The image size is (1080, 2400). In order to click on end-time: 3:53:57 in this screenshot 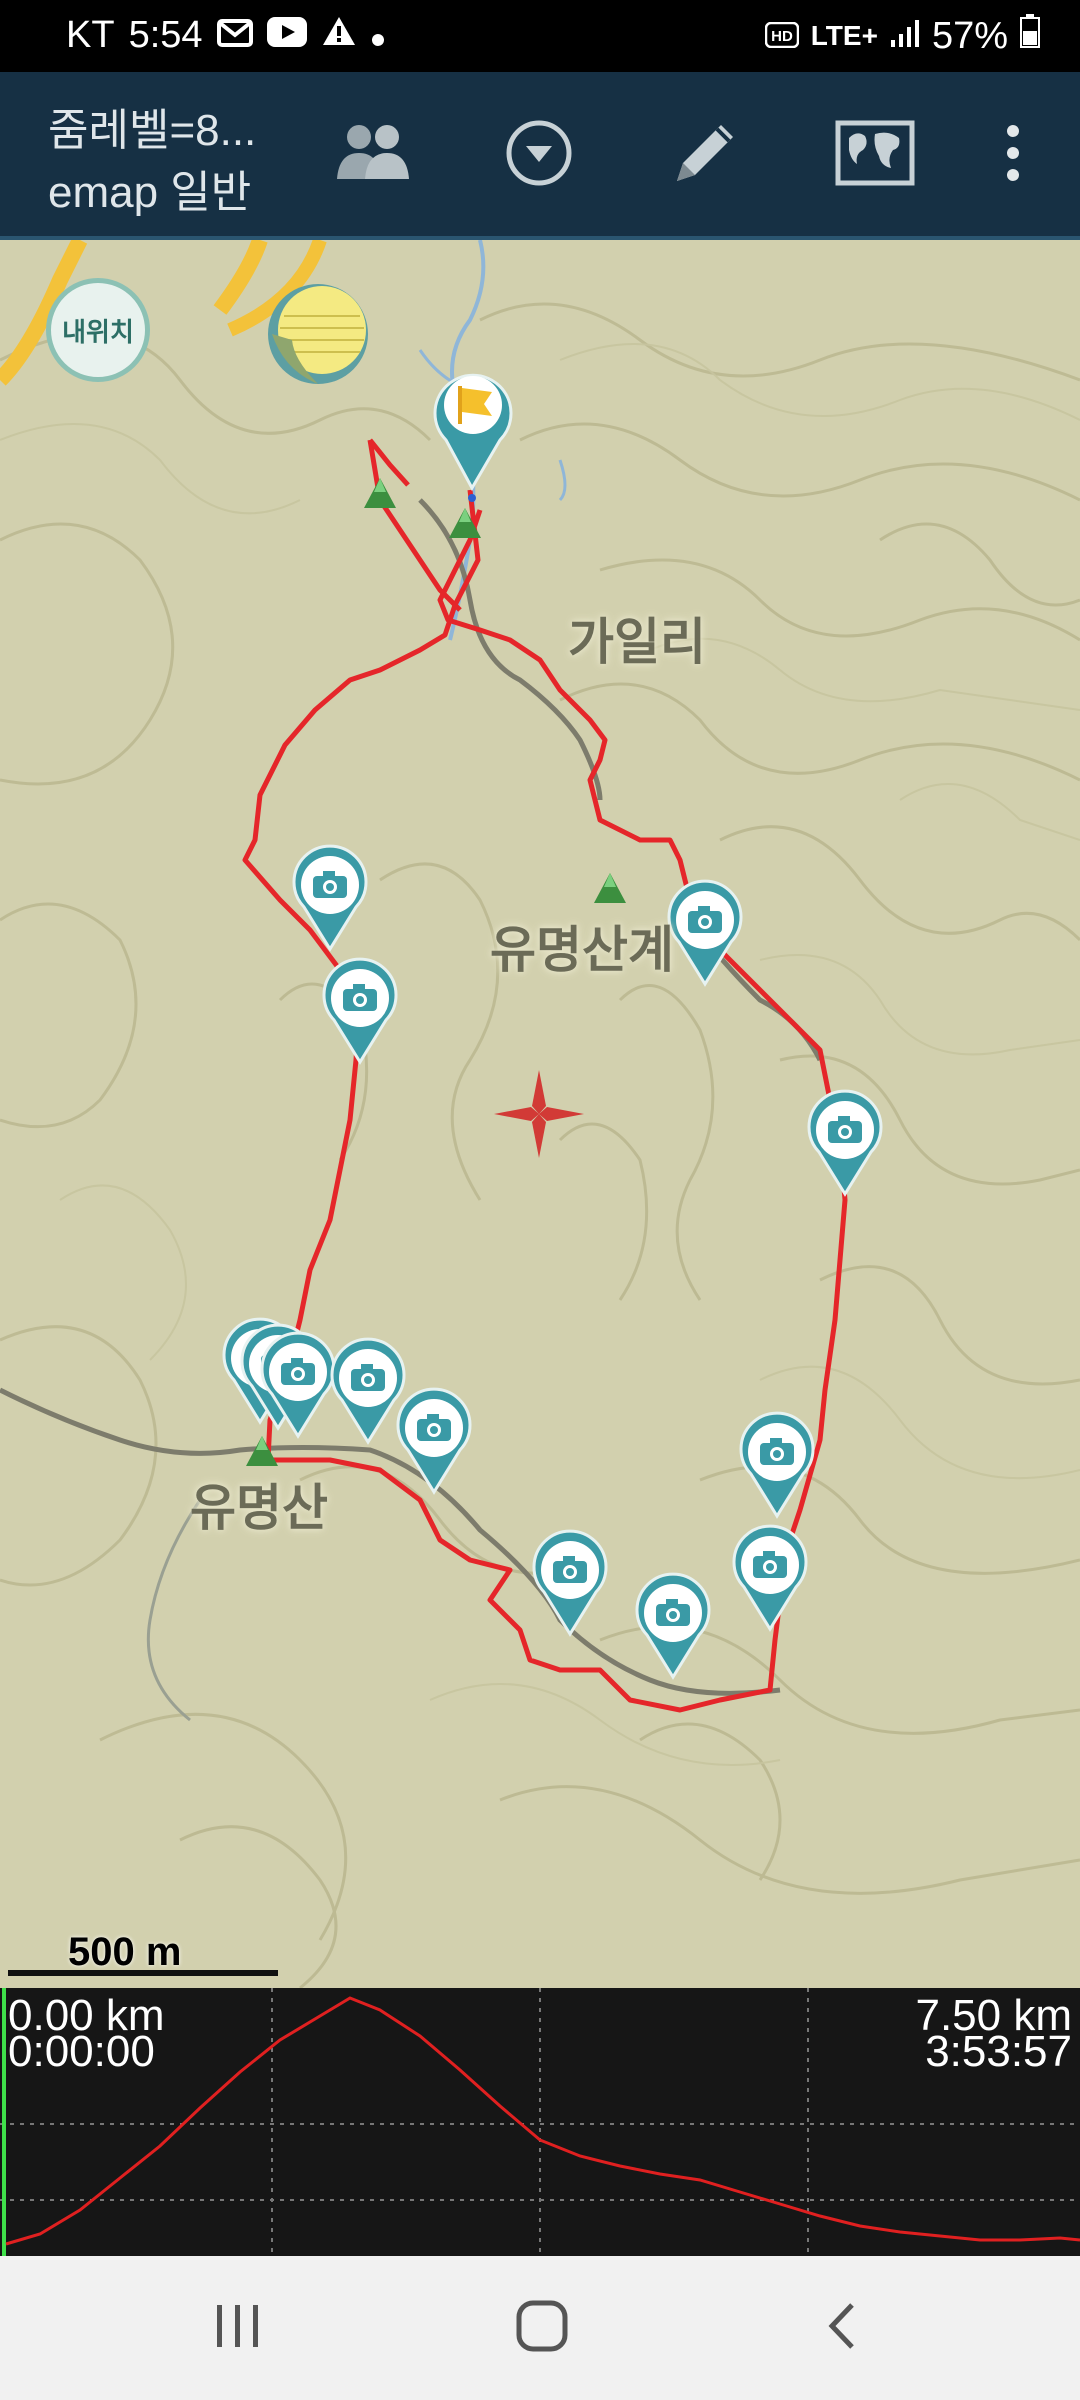, I will do `click(998, 2051)`.